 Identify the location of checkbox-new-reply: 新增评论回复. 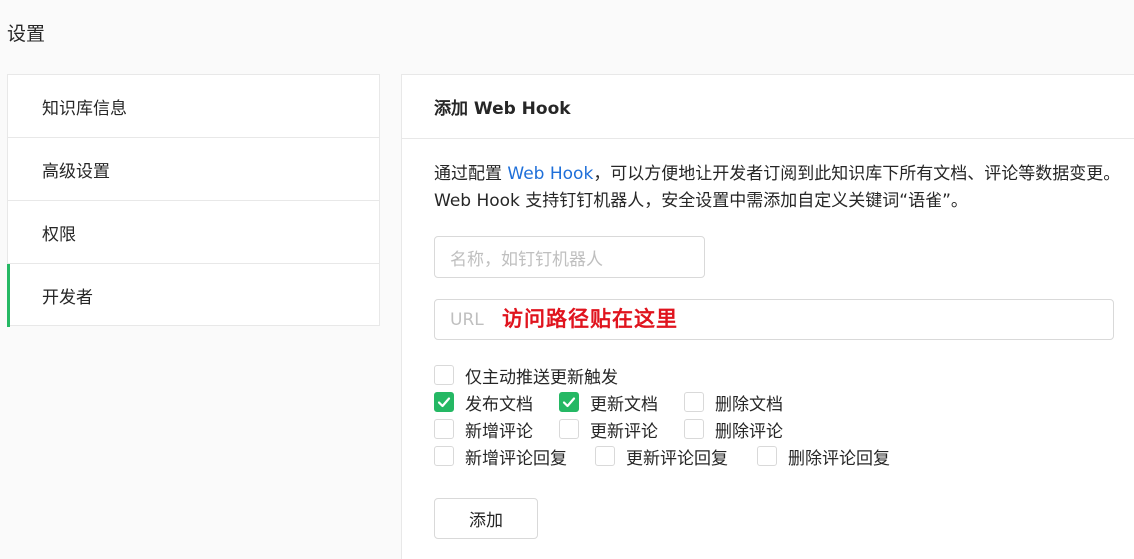
(514, 456).